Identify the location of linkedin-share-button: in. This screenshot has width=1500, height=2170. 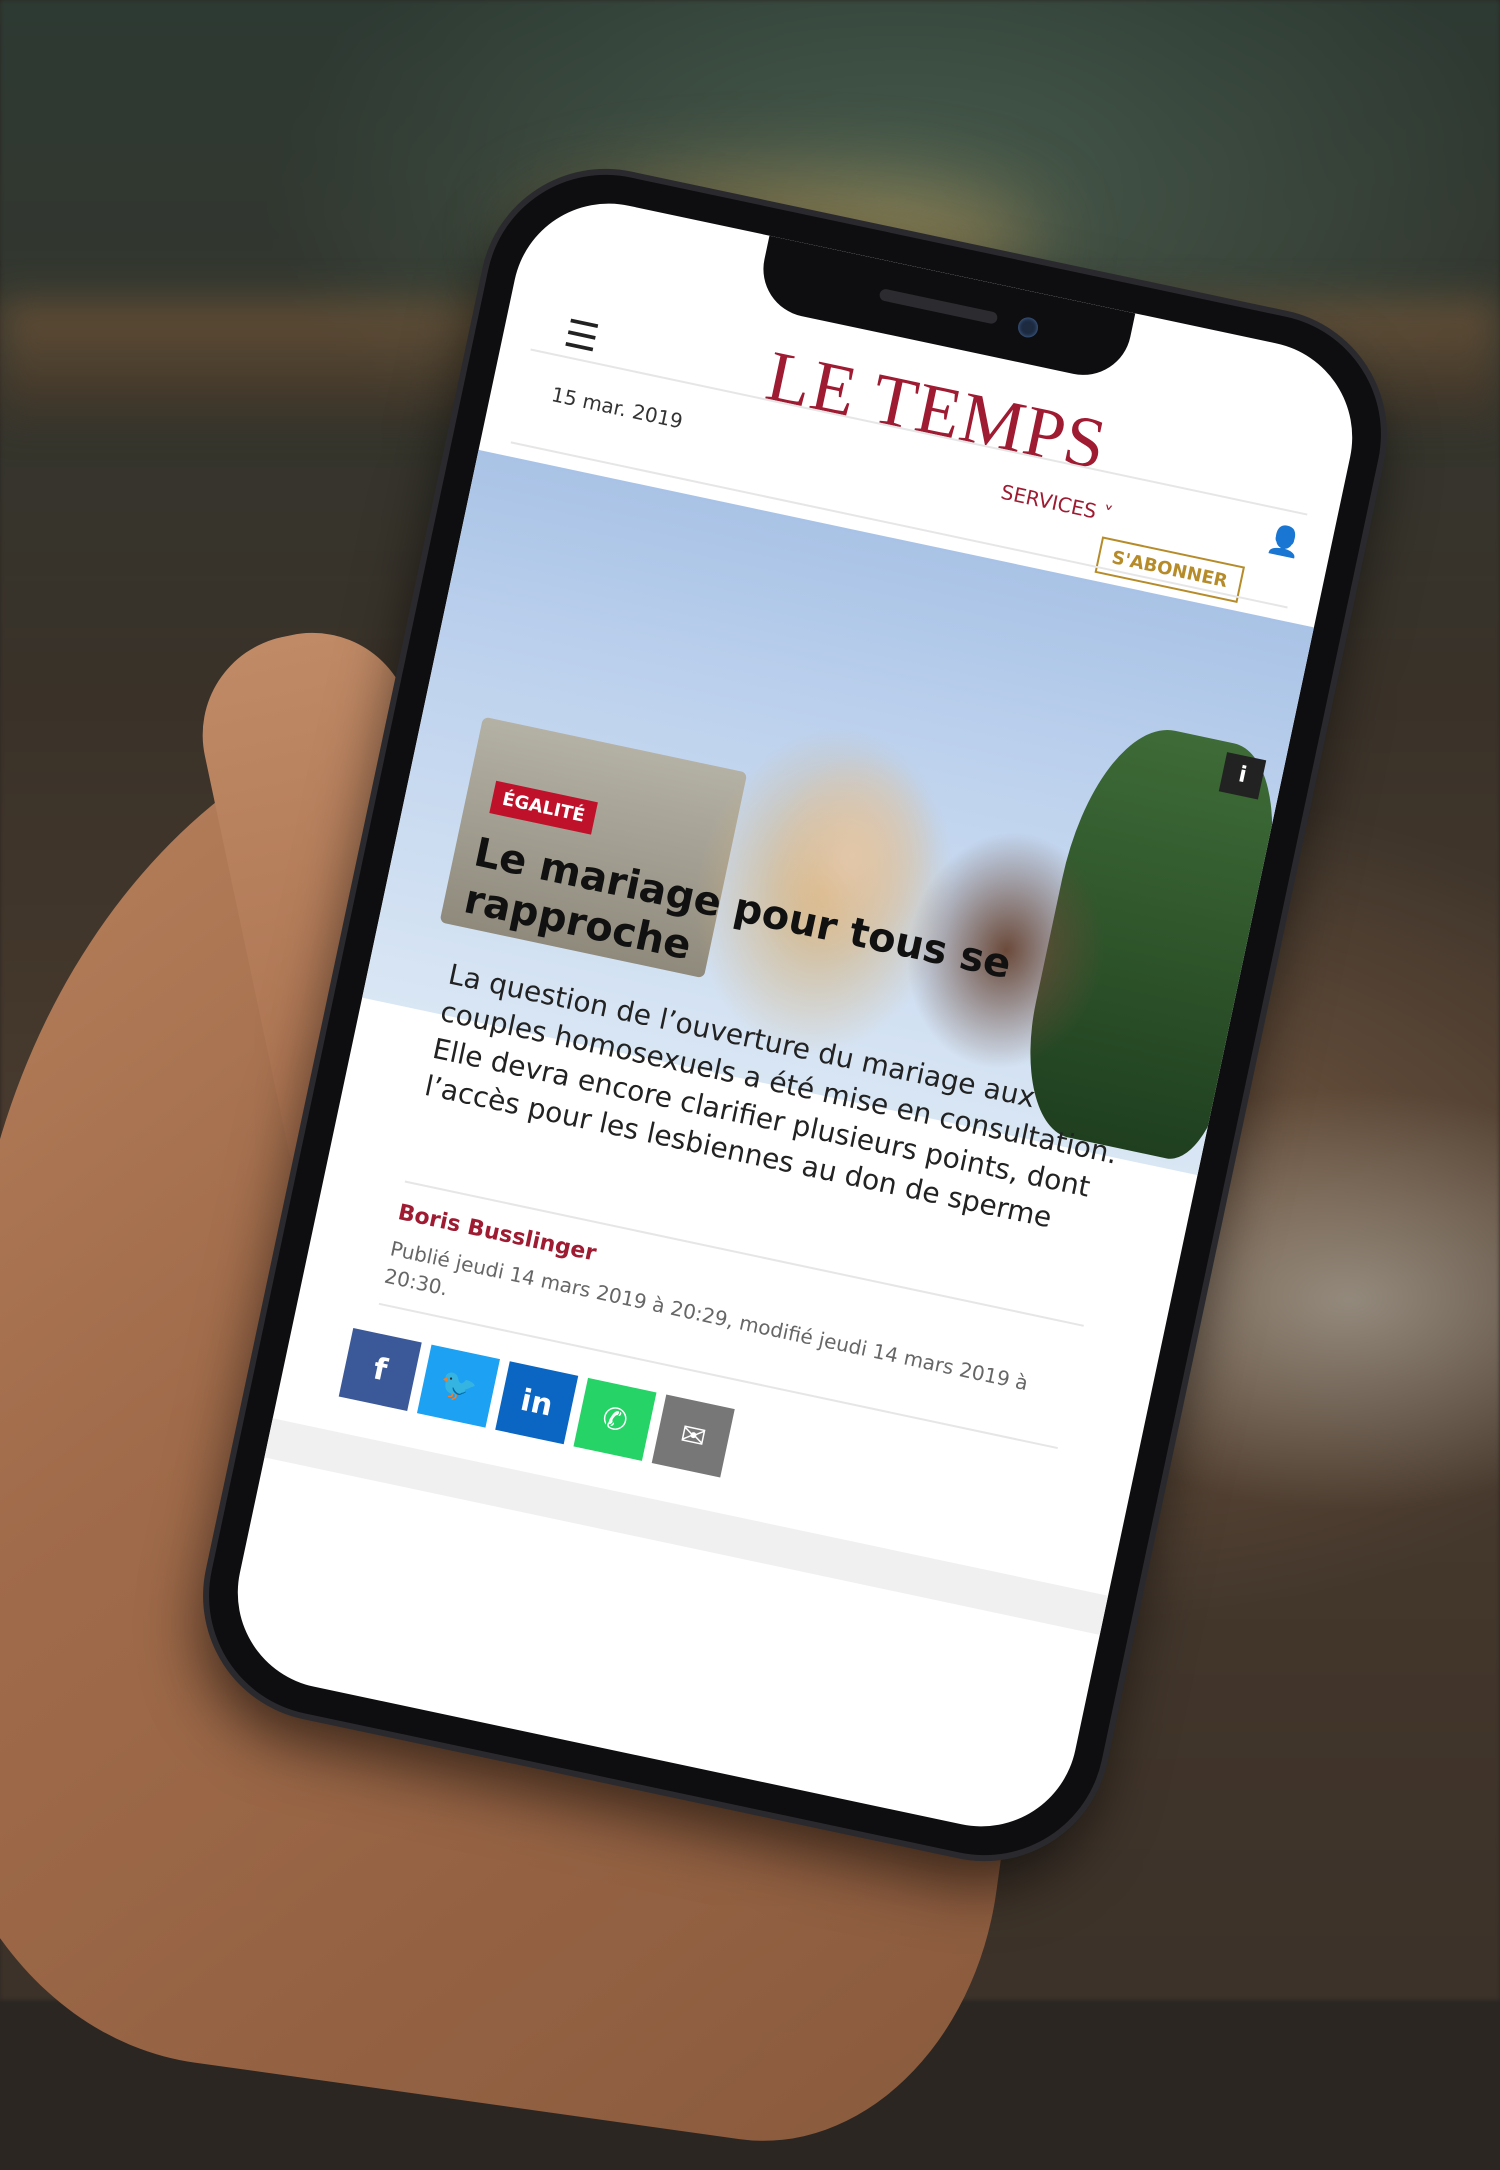
(537, 1403).